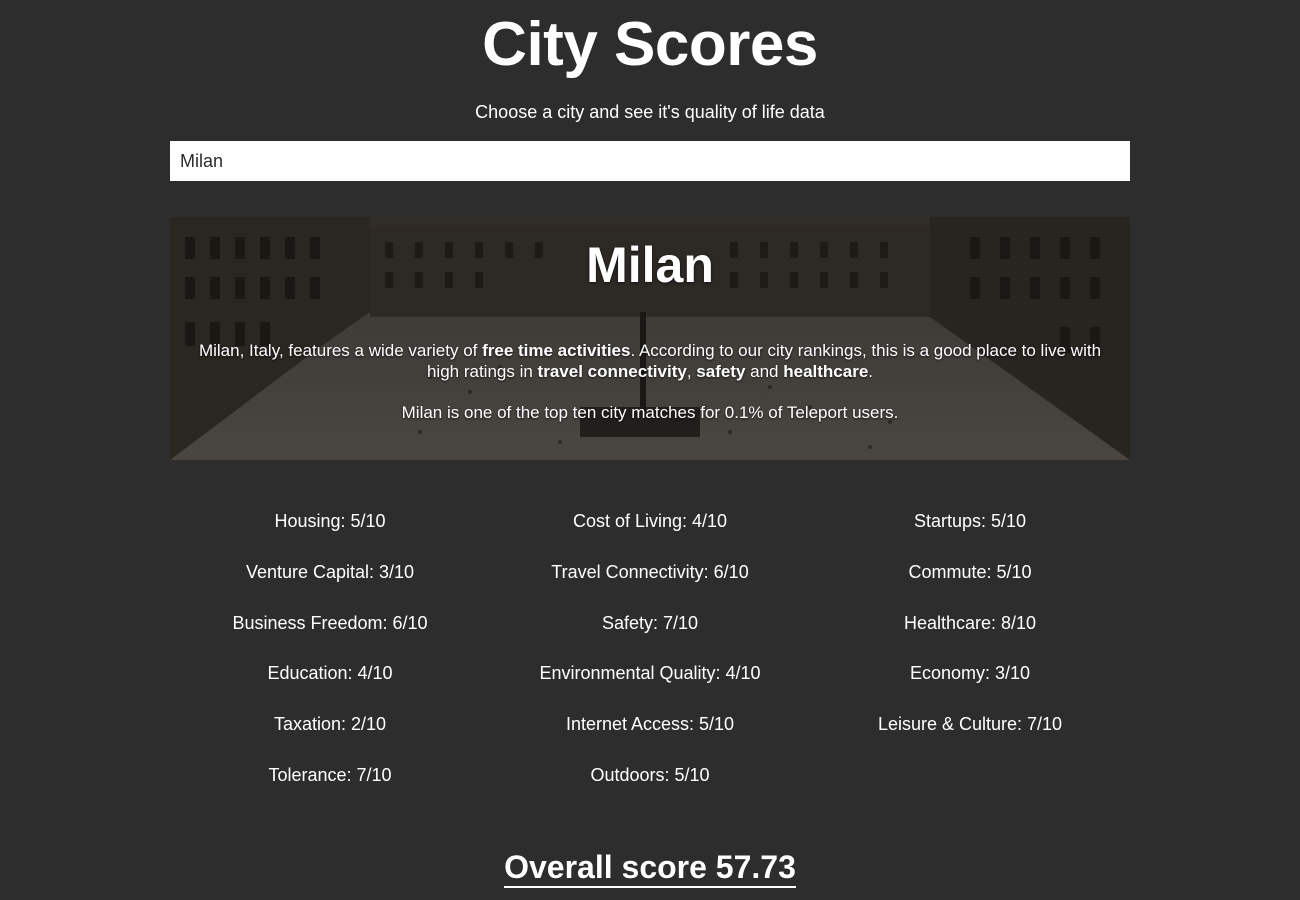 Image resolution: width=1300 pixels, height=900 pixels. I want to click on overall-score-section: Overall score 57.73, so click(650, 868).